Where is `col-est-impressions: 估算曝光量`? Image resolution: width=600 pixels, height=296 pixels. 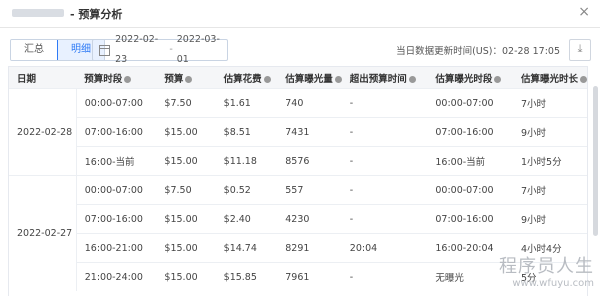 col-est-impressions: 估算曝光量 is located at coordinates (309, 78).